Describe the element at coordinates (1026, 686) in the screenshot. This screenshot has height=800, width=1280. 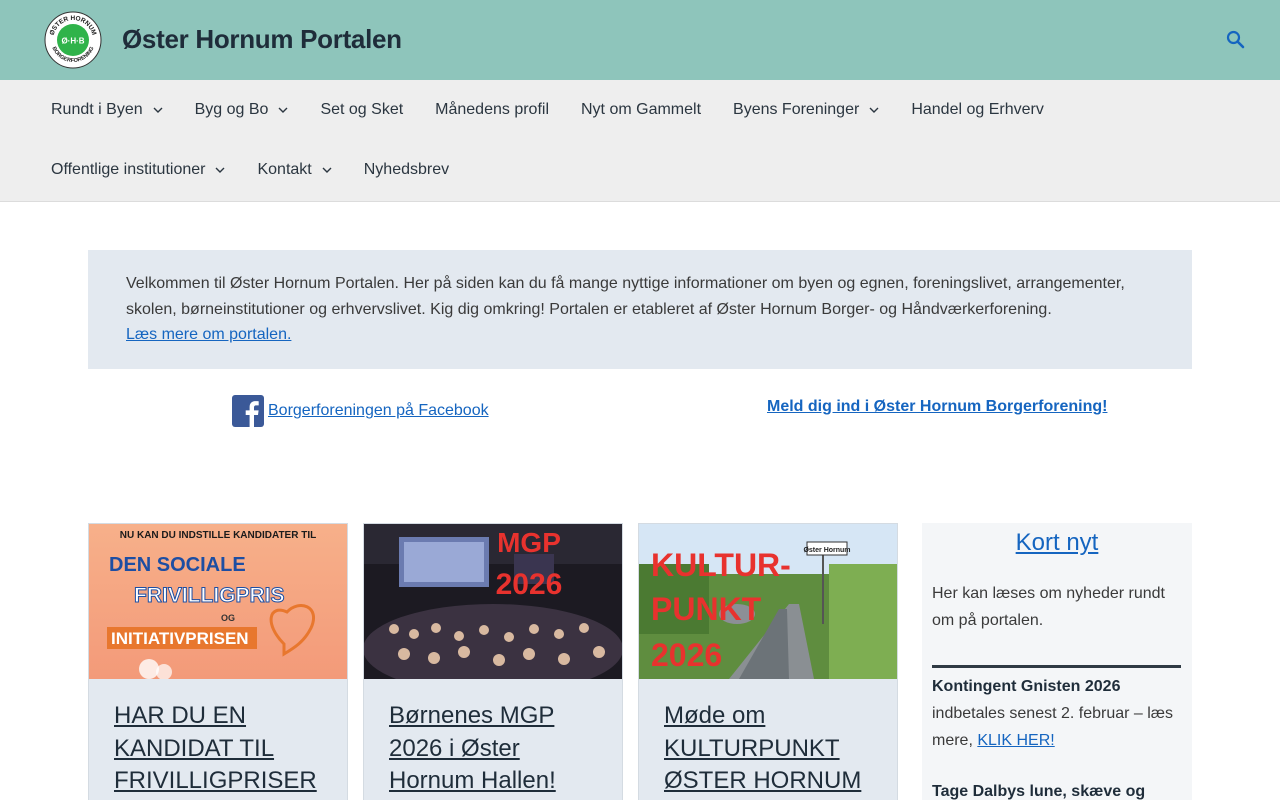
I see `news-item-title: Kontingent Gnisten 2026` at that location.